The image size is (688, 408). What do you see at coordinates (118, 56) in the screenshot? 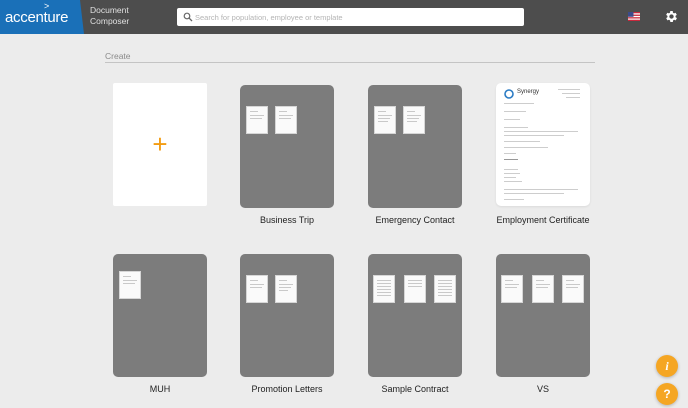
I see `section-title: Create` at bounding box center [118, 56].